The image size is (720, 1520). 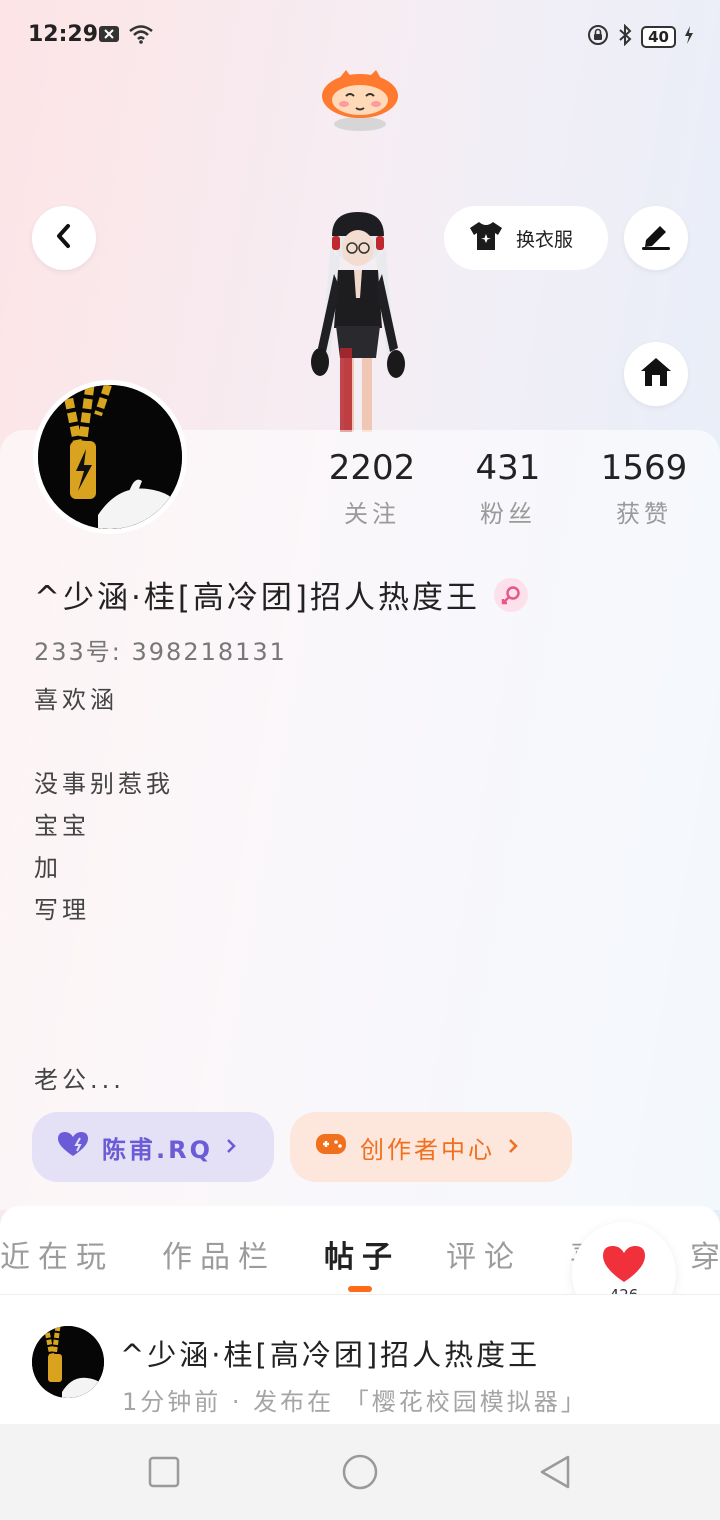 What do you see at coordinates (689, 37) in the screenshot?
I see `charging-icon` at bounding box center [689, 37].